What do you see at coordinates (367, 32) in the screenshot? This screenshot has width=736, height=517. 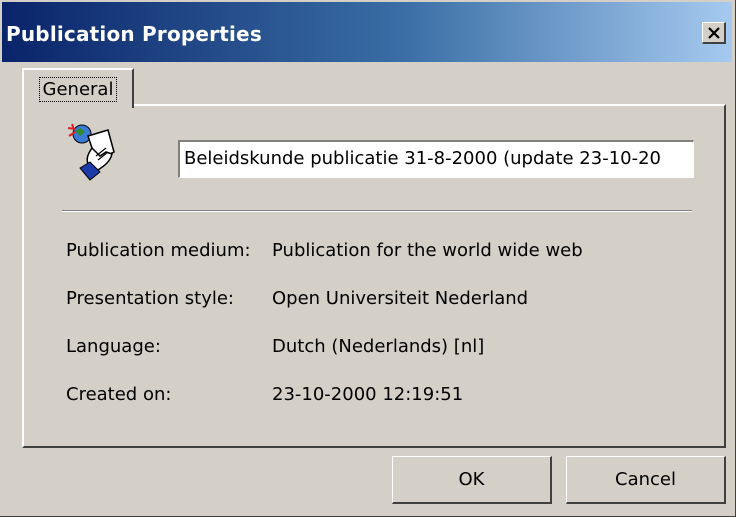 I see `title-bar: Publication Properties` at bounding box center [367, 32].